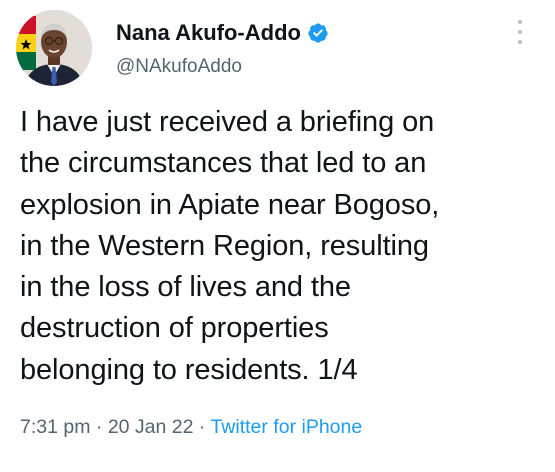  I want to click on more-options-icon, so click(520, 32).